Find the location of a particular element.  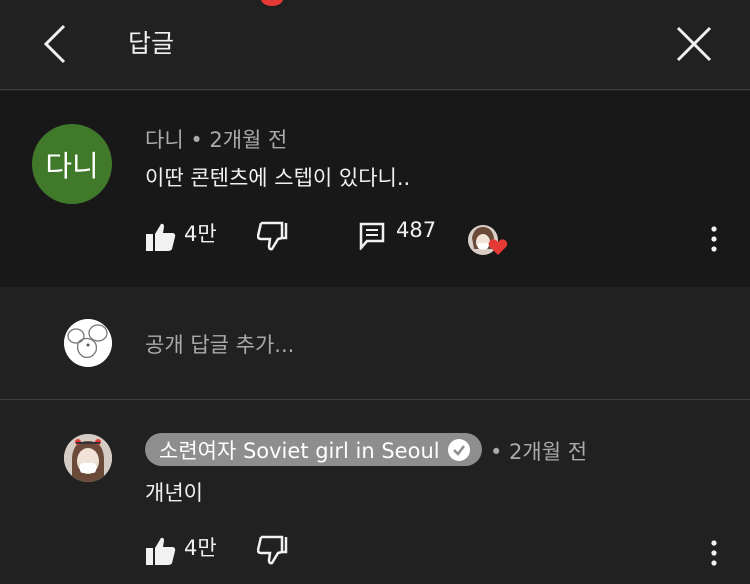

replies-button is located at coordinates (372, 236).